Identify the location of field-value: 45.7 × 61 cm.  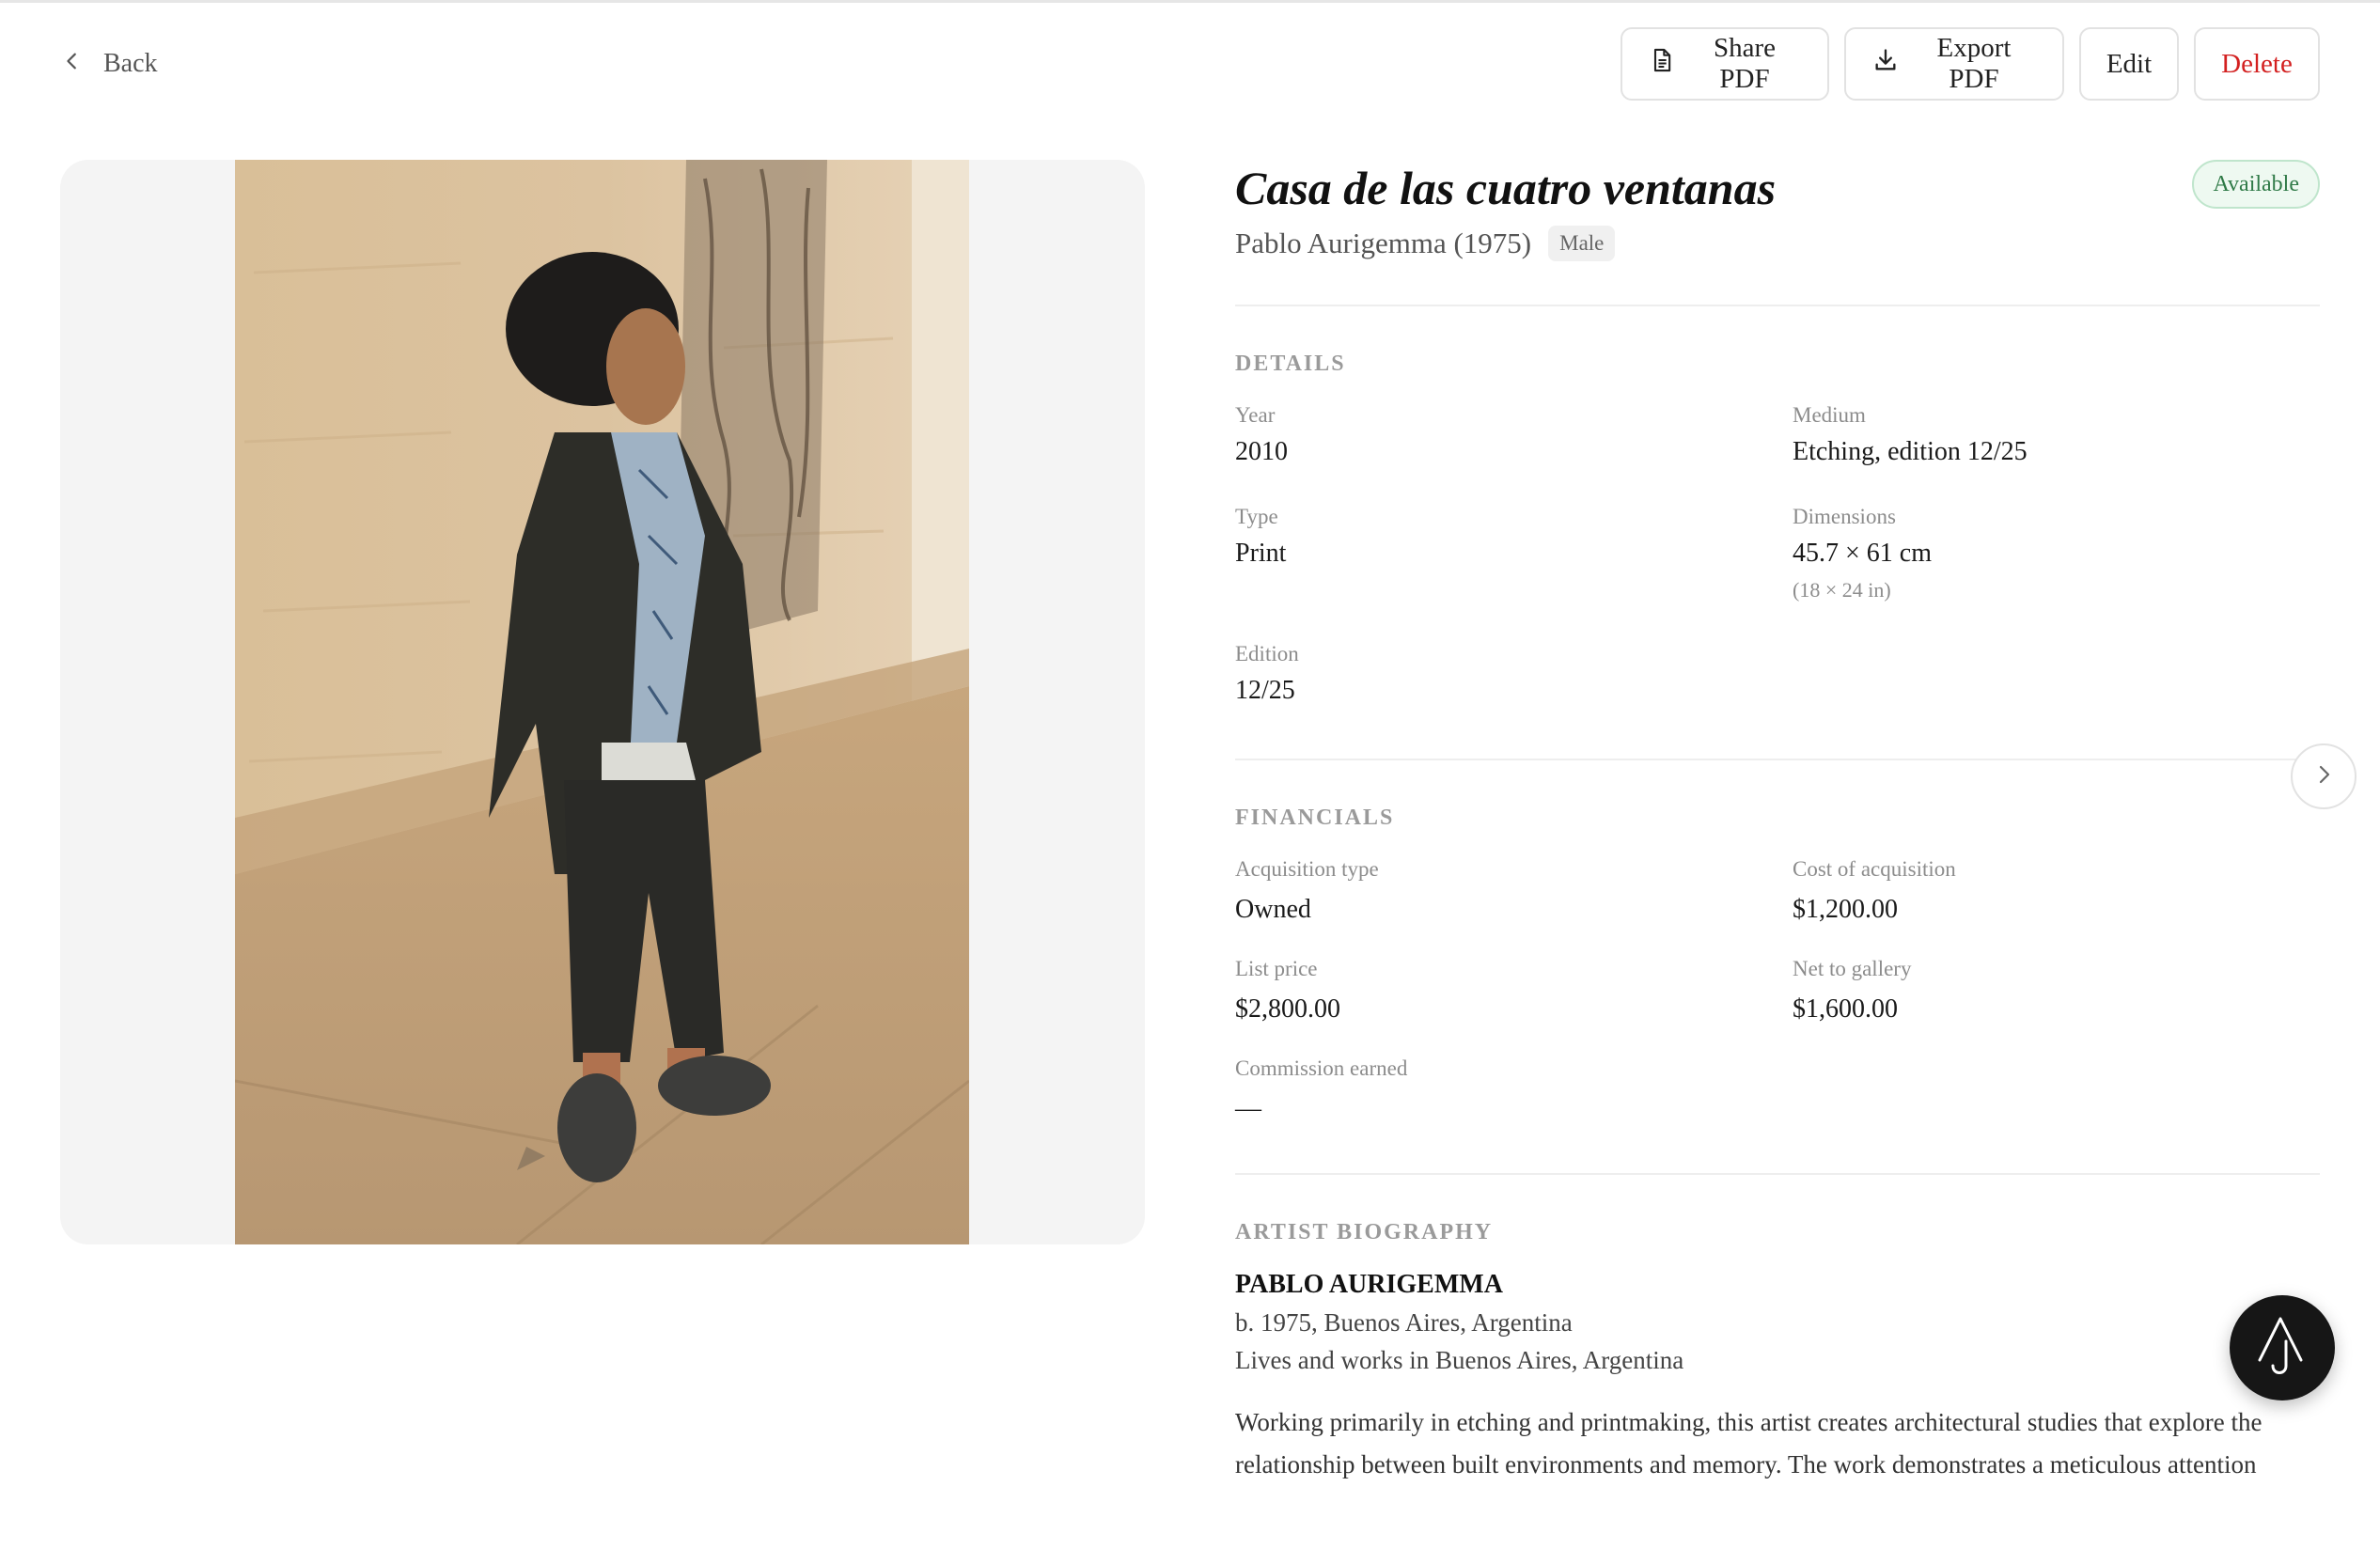
(1862, 553).